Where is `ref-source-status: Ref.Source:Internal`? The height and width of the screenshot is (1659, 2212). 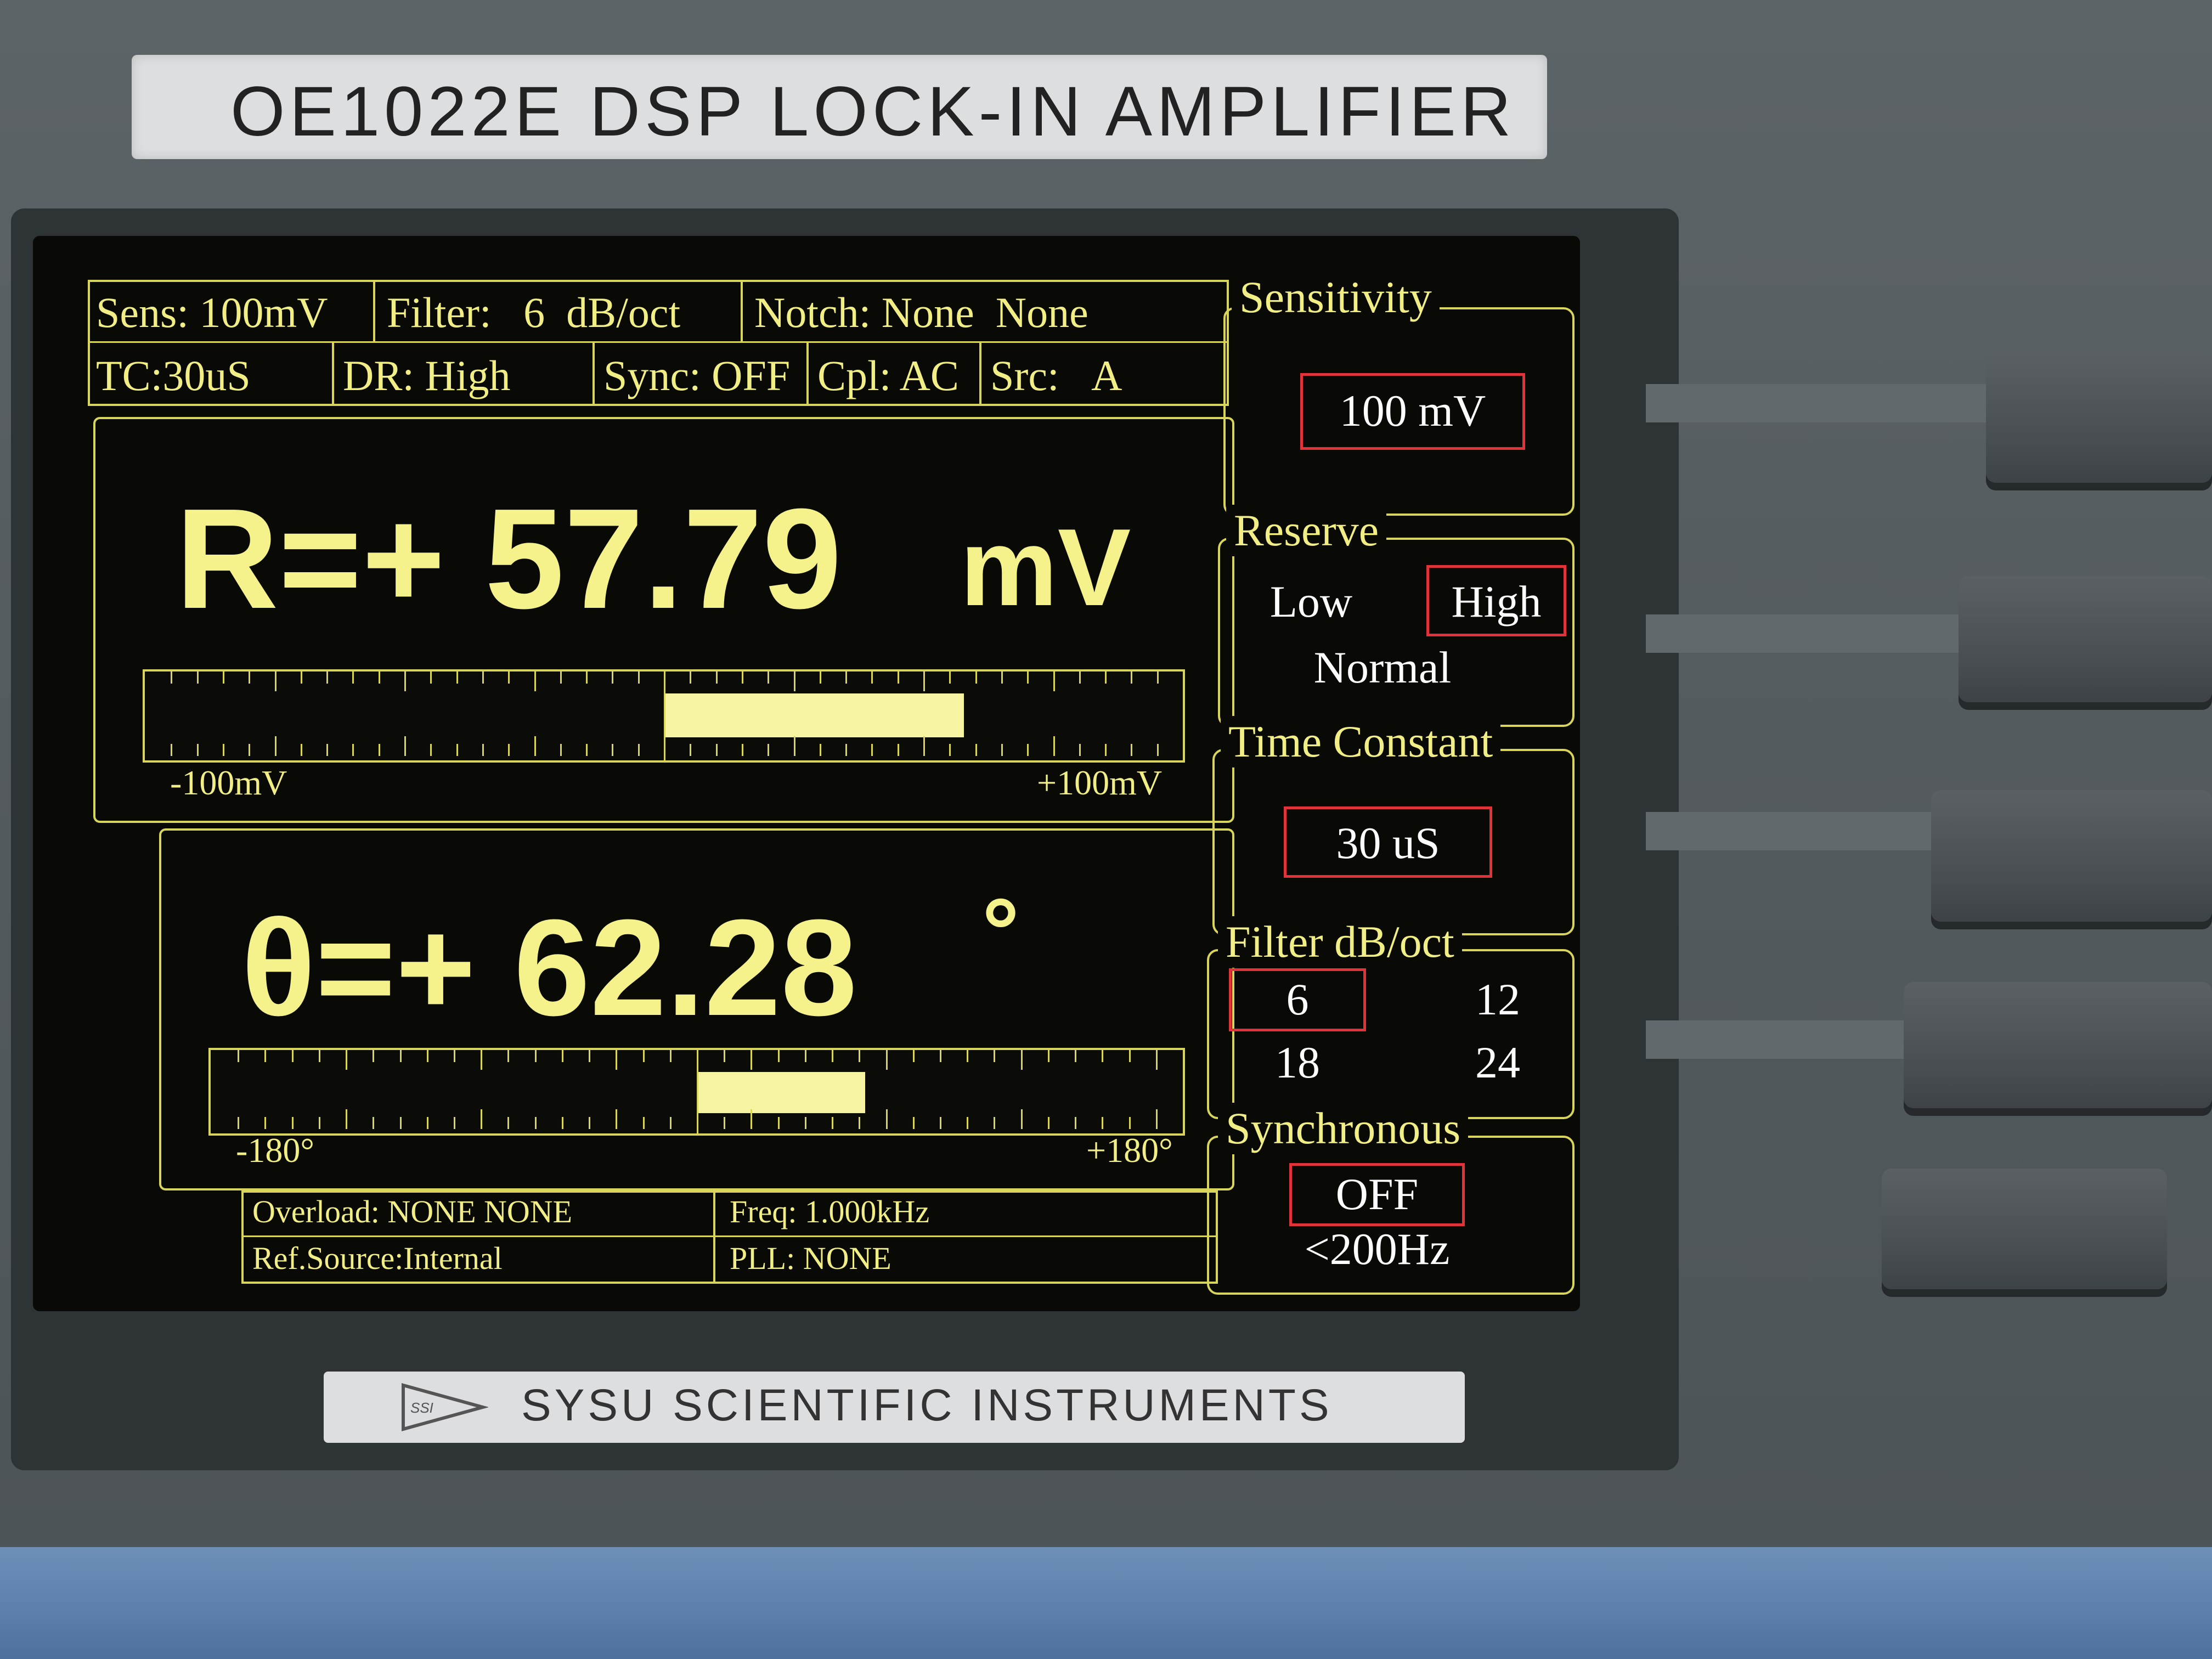
ref-source-status: Ref.Source:Internal is located at coordinates (377, 1258).